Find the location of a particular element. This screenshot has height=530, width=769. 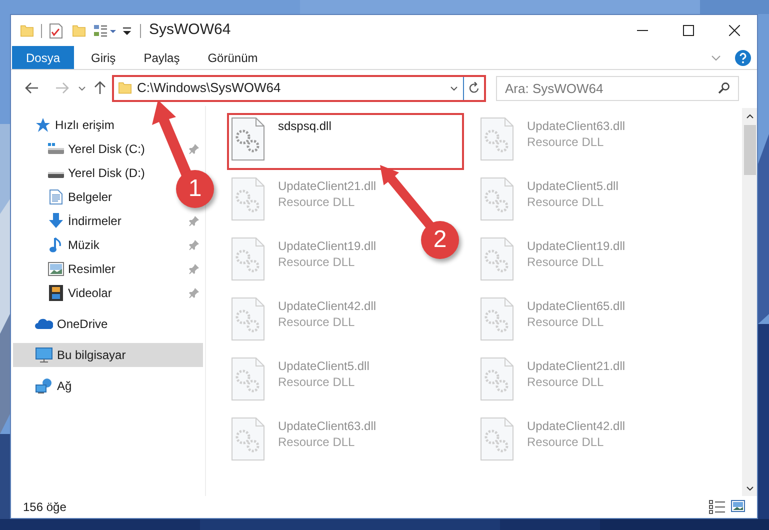

help-icon is located at coordinates (743, 58).